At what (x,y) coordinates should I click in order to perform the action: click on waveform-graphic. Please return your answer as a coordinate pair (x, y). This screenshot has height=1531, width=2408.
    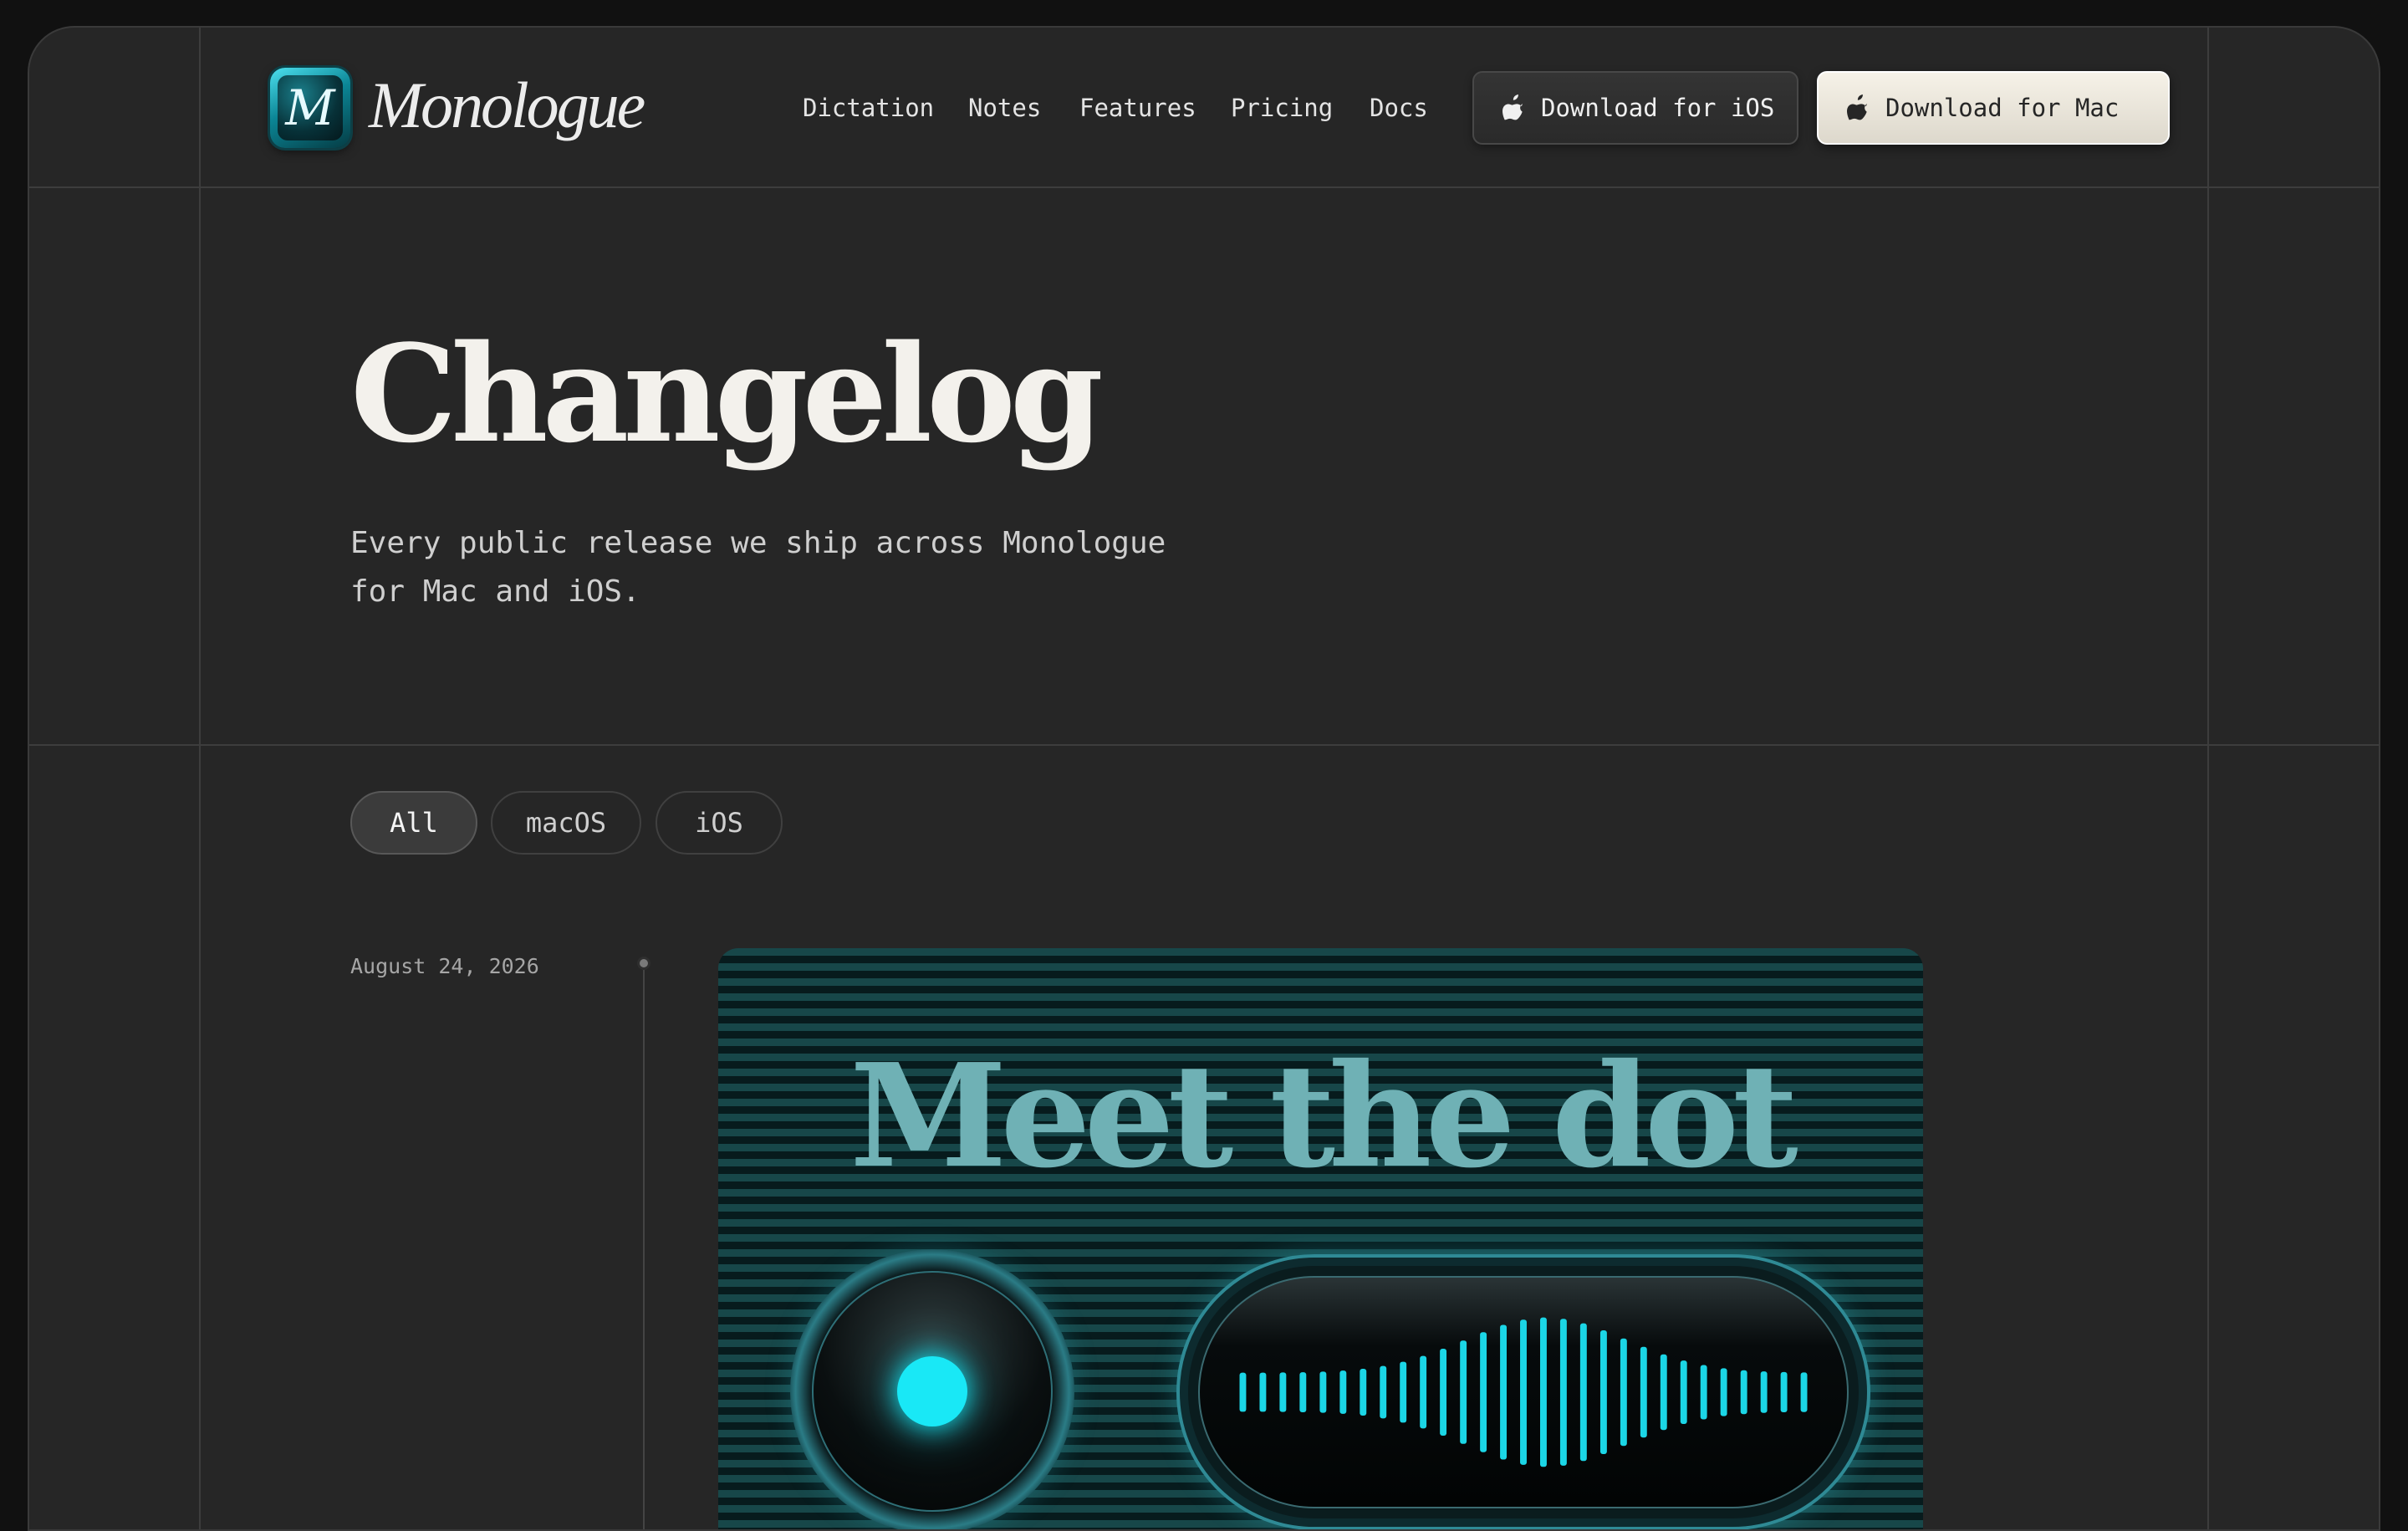
    Looking at the image, I should click on (1523, 1391).